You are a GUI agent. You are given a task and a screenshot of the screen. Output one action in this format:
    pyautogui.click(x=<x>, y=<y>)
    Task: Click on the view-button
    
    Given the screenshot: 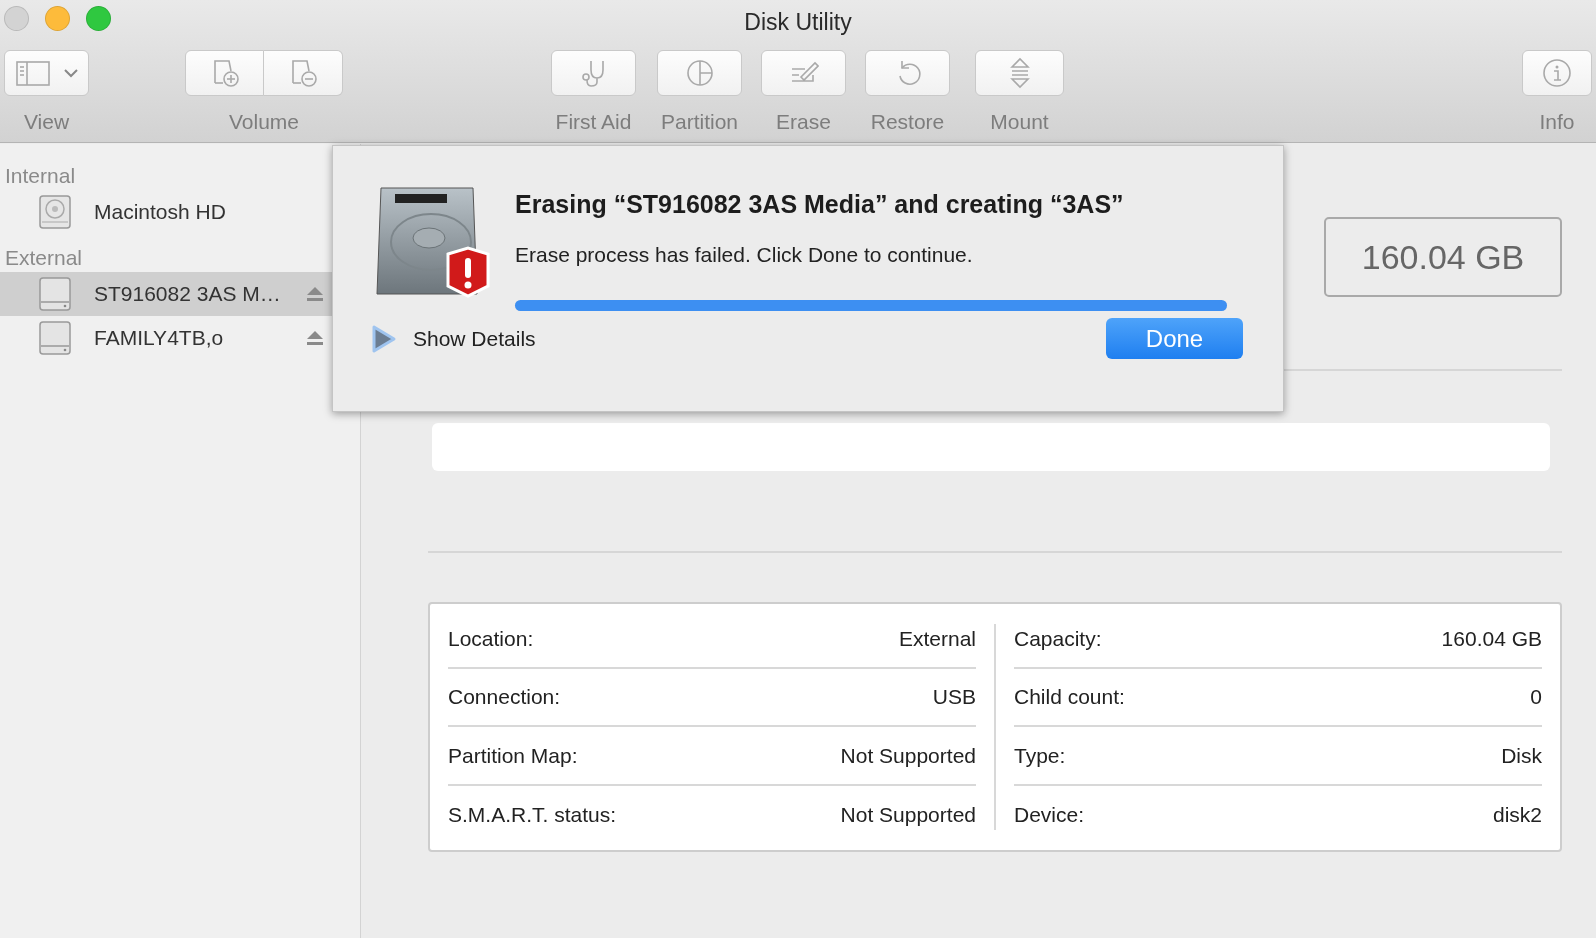 What is the action you would take?
    pyautogui.click(x=46, y=73)
    